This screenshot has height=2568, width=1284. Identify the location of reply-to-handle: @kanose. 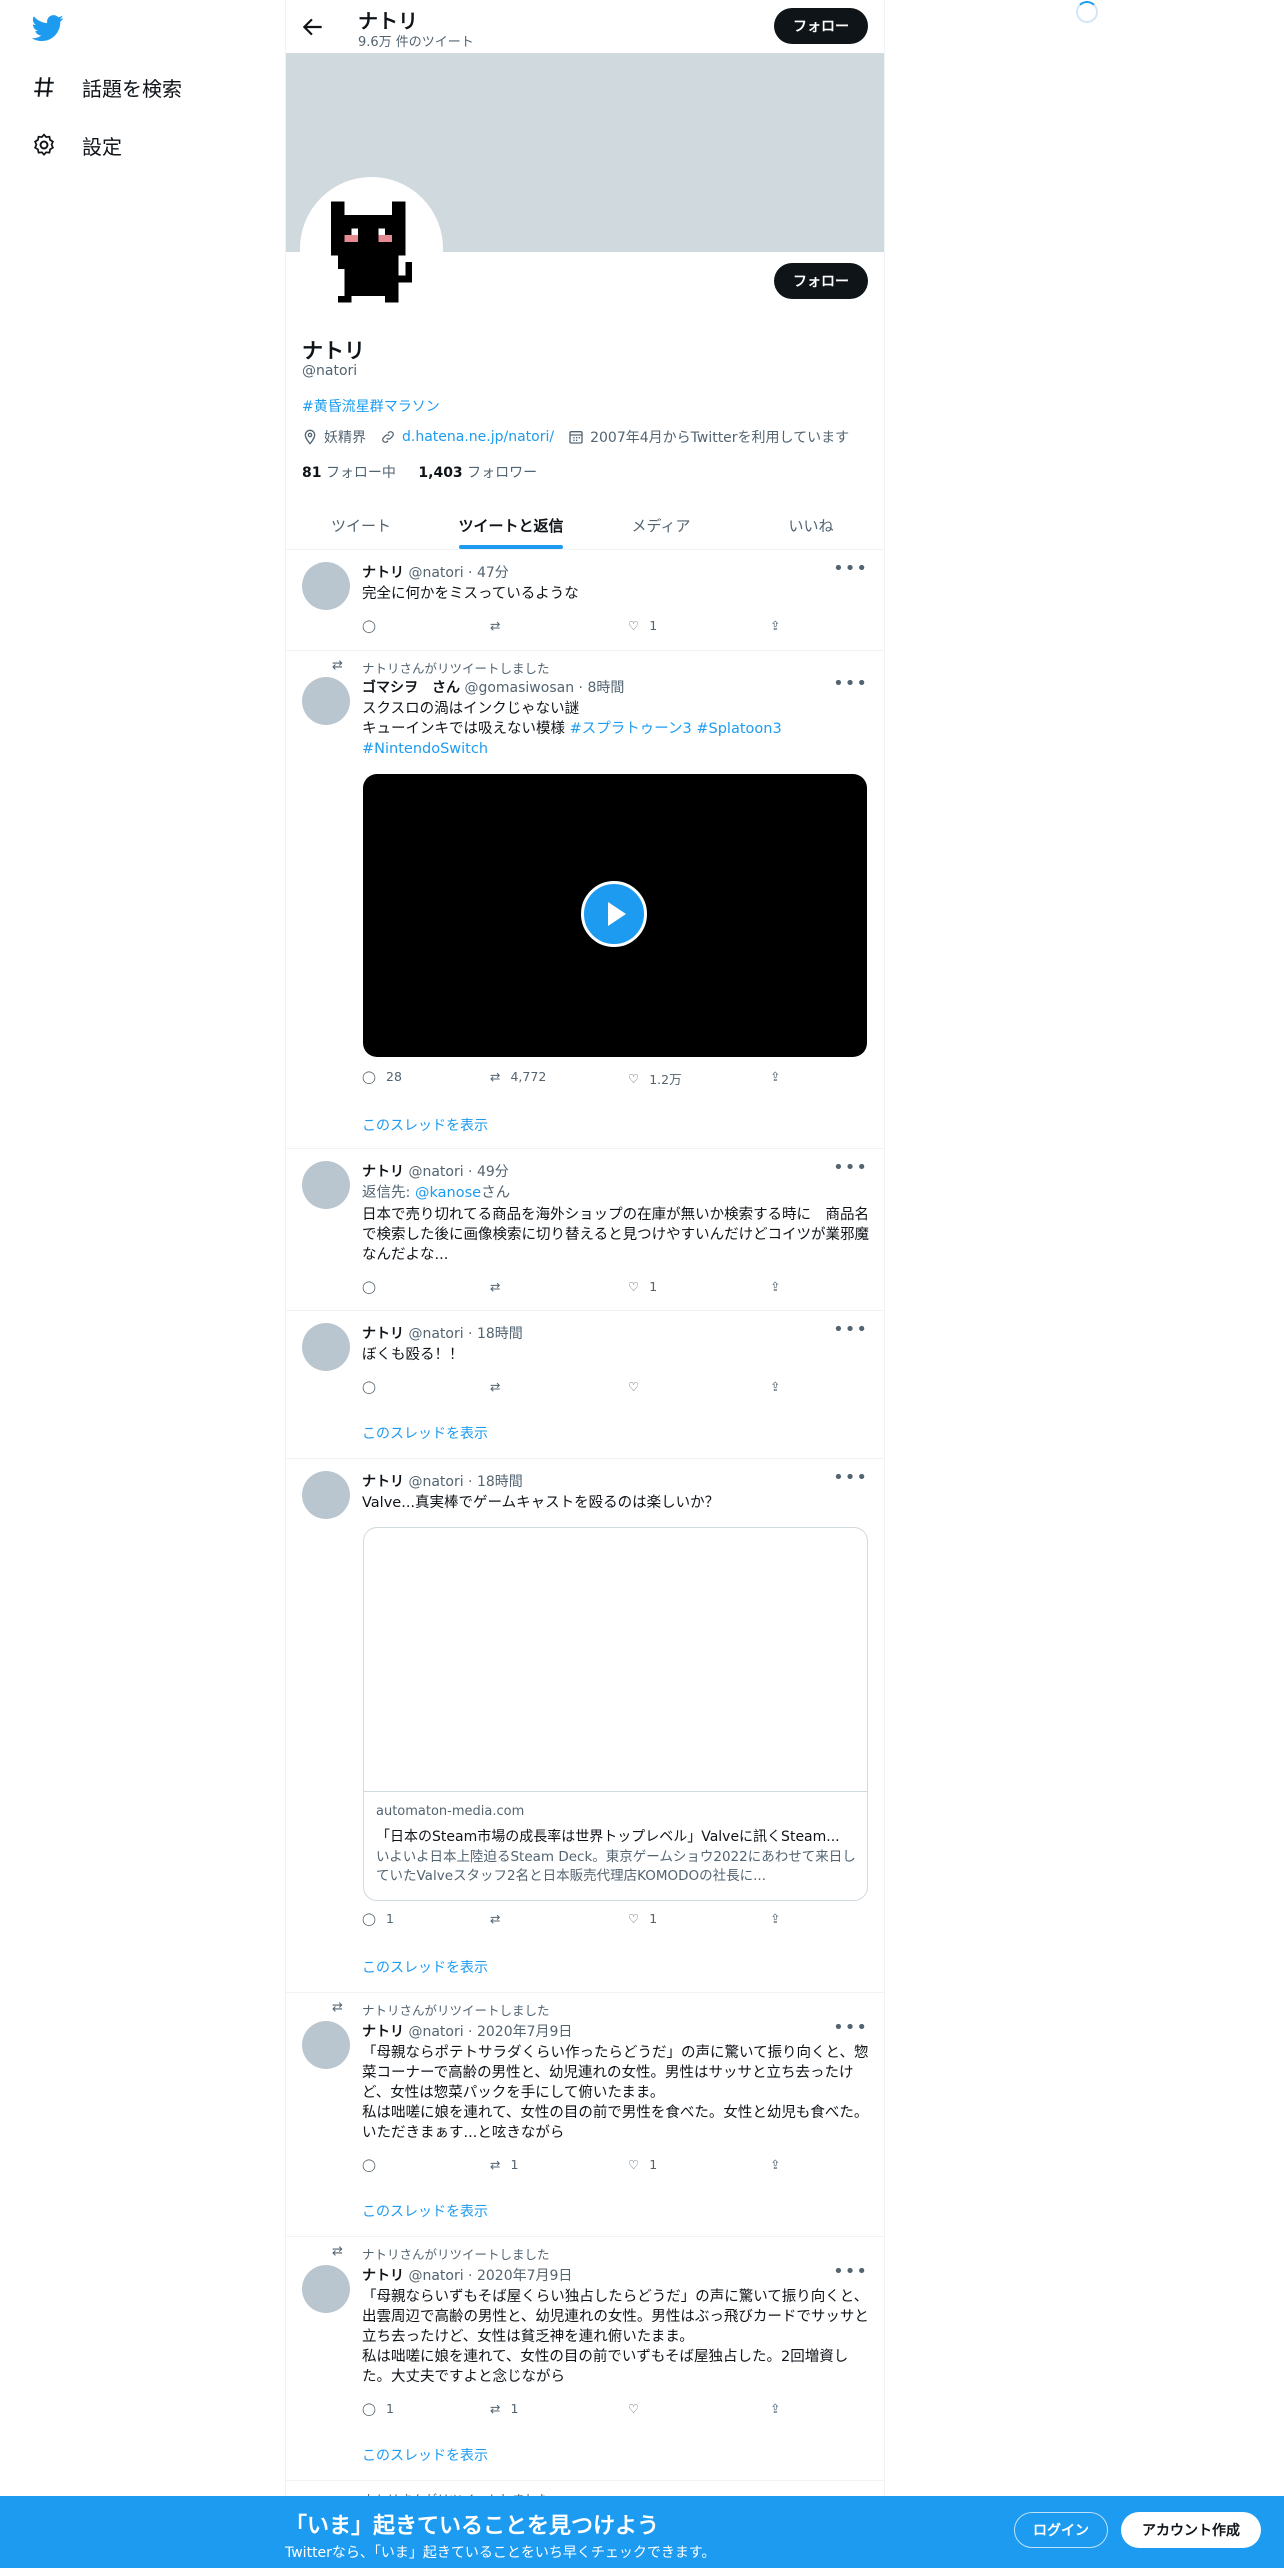
(448, 1193).